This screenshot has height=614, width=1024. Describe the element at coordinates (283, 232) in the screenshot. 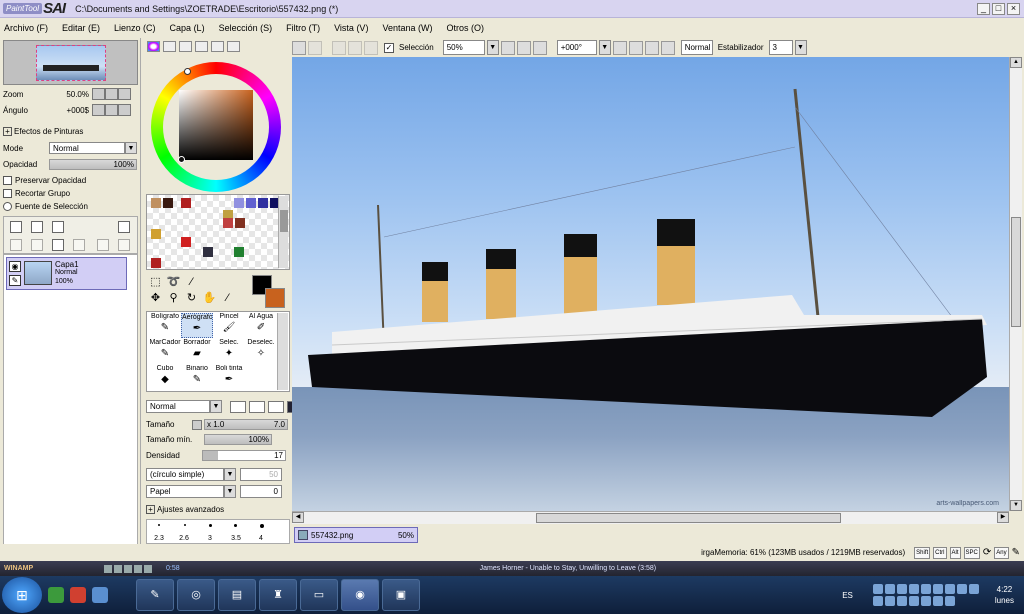

I see `swatch-scrollbar` at that location.